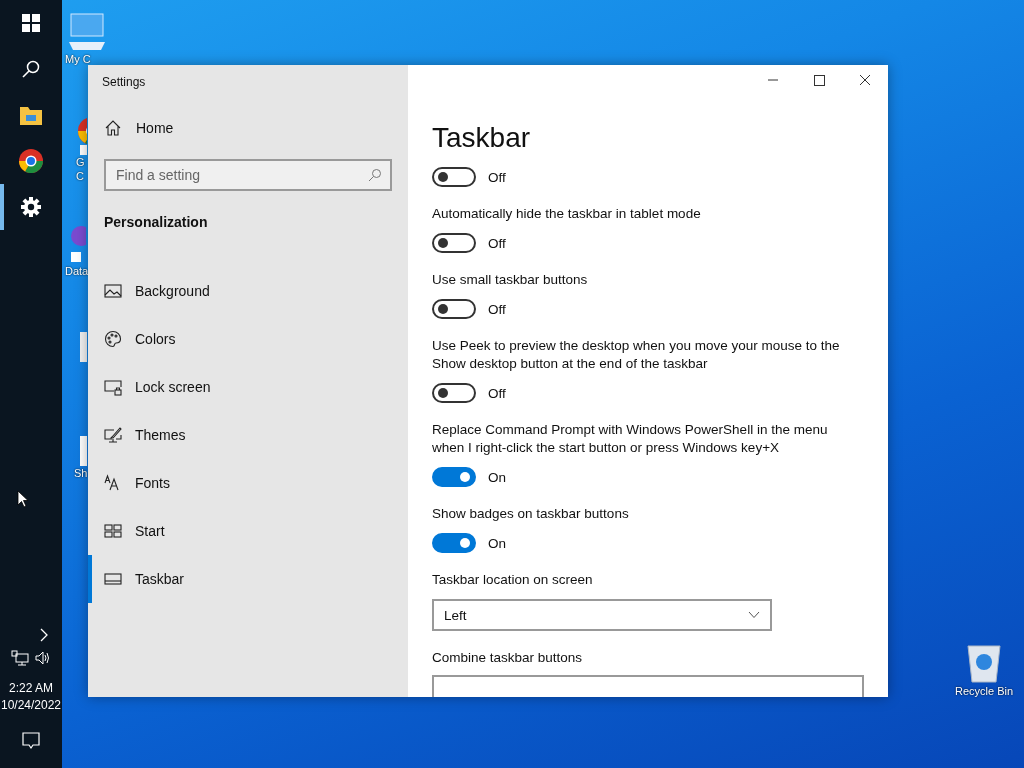 This screenshot has width=1024, height=768. Describe the element at coordinates (113, 531) in the screenshot. I see `start-icon` at that location.